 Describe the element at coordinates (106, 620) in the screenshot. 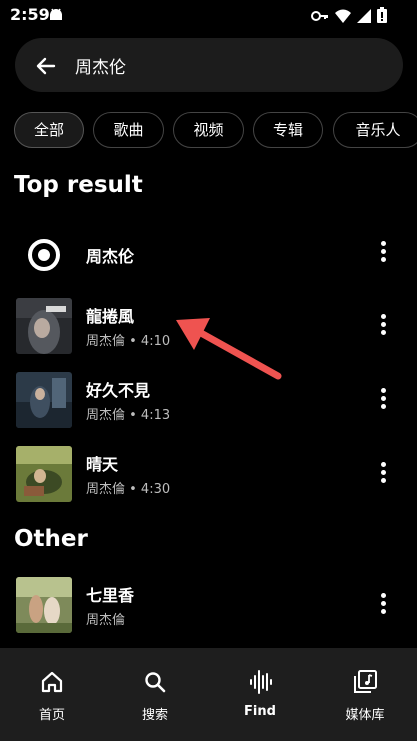

I see `song-subtitle: 周杰倫` at that location.